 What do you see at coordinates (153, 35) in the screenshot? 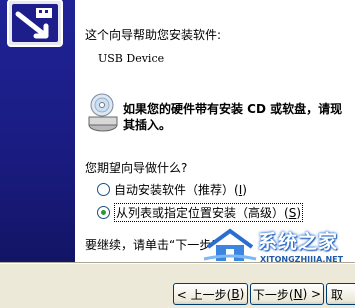
I see `intro-text: 这个向导帮助您安装软件:` at bounding box center [153, 35].